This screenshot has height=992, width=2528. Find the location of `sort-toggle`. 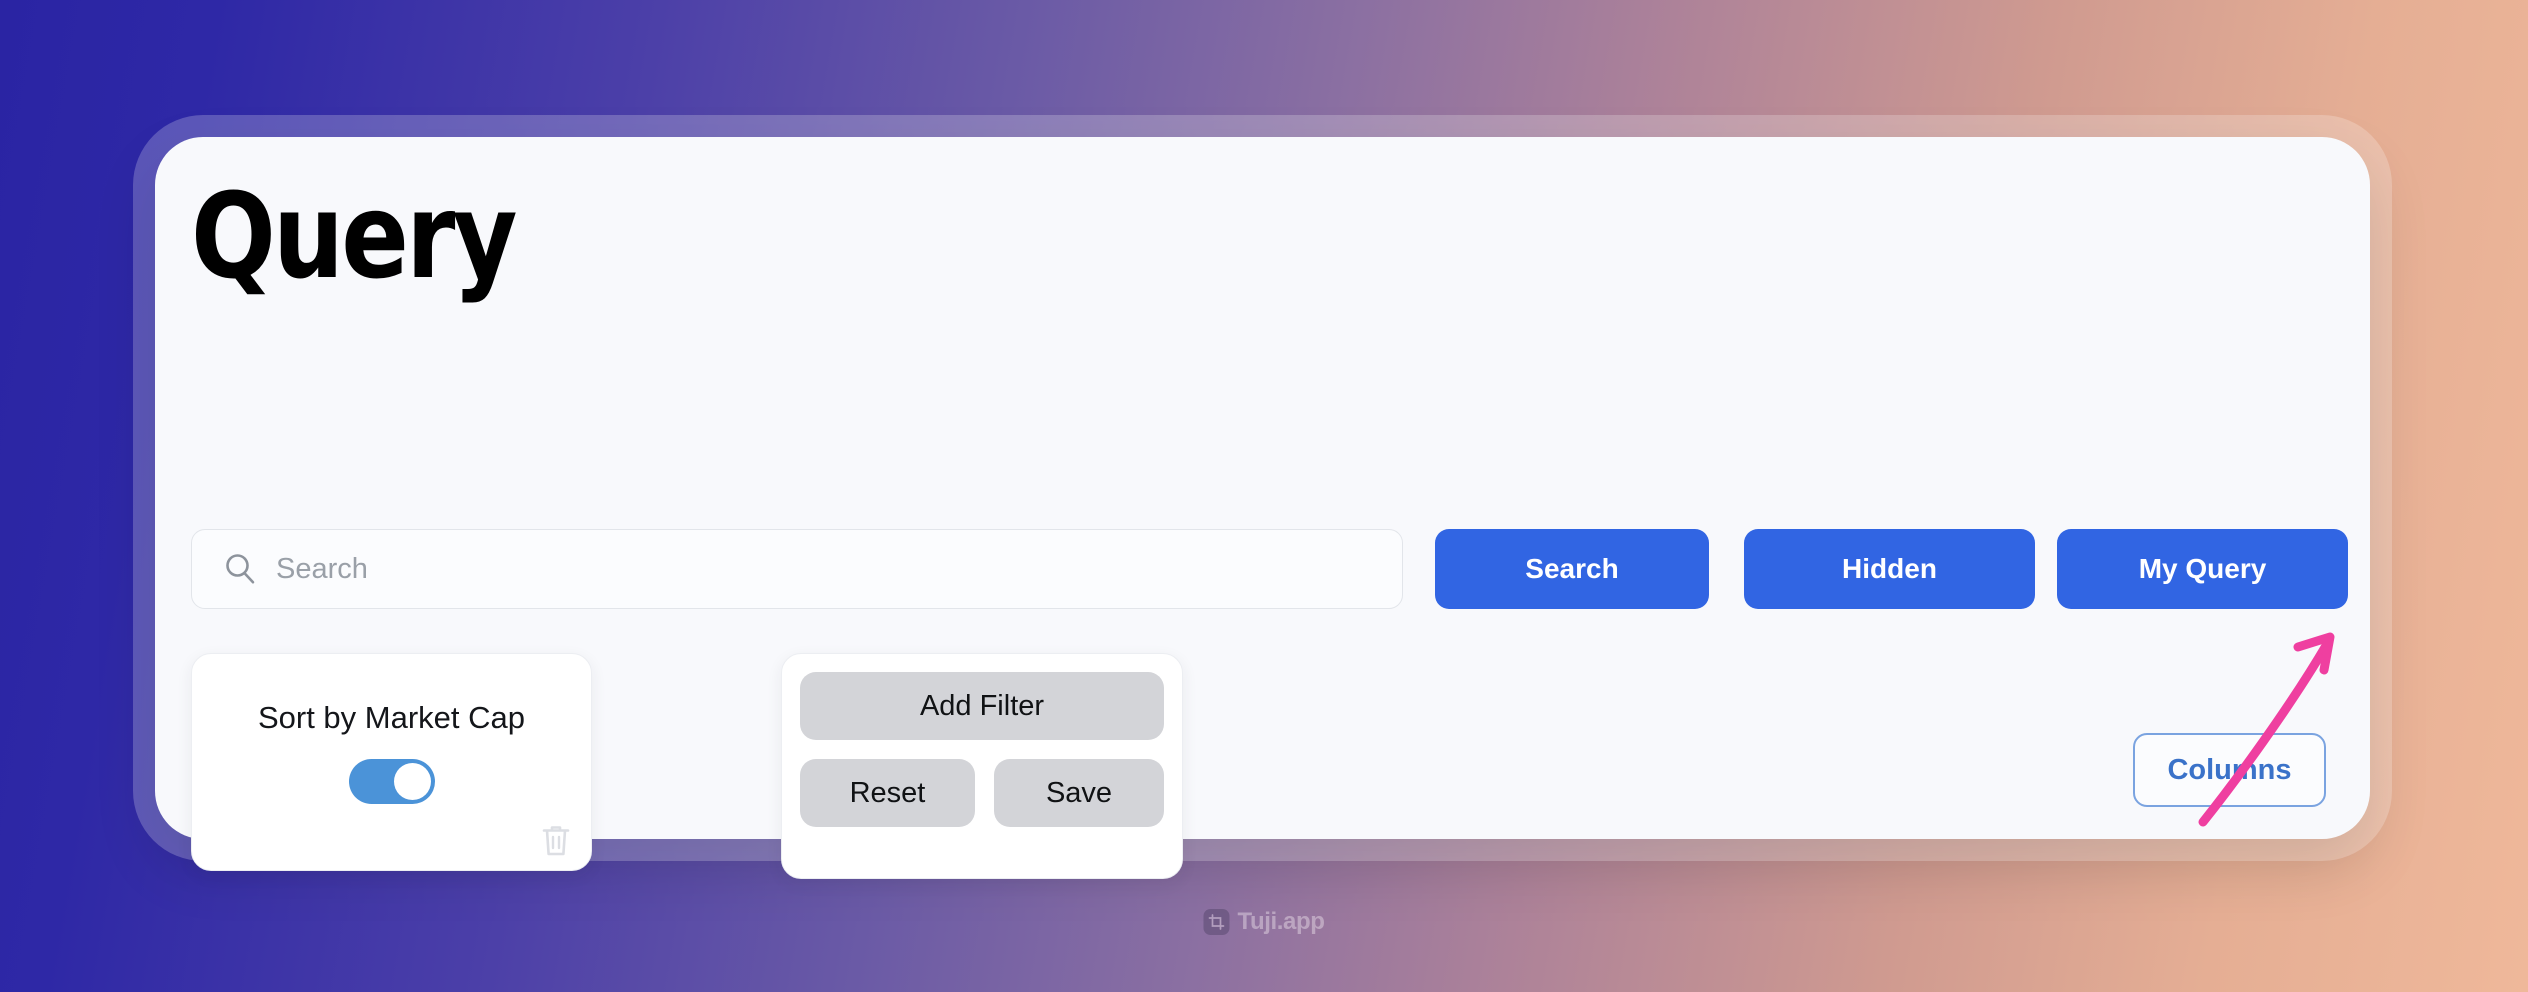

sort-toggle is located at coordinates (391, 781).